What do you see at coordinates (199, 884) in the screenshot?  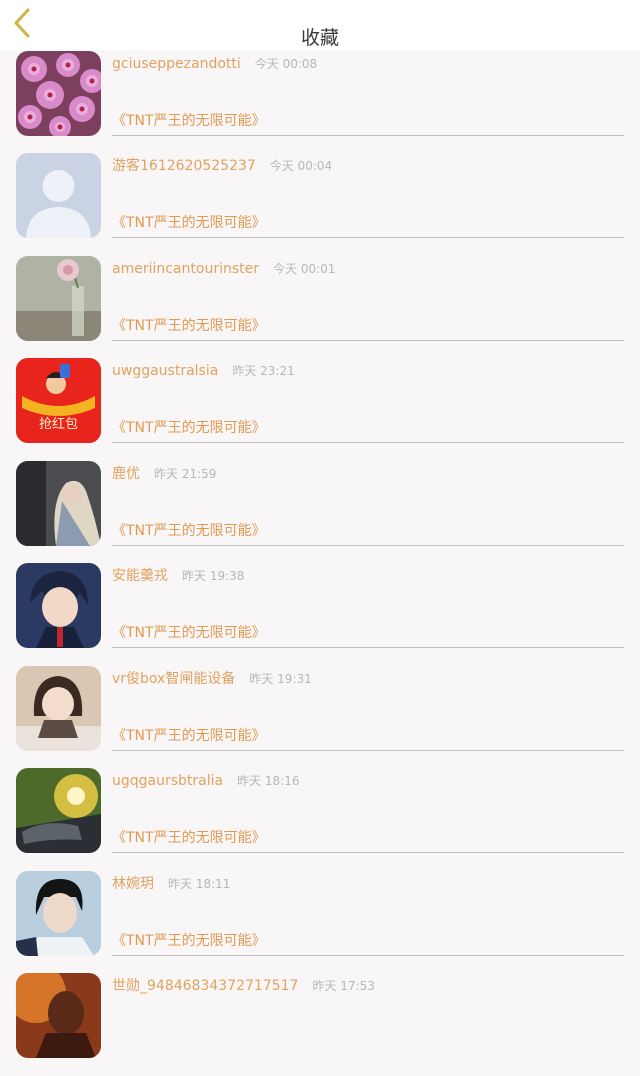 I see `timestamp: 昨天 18:11` at bounding box center [199, 884].